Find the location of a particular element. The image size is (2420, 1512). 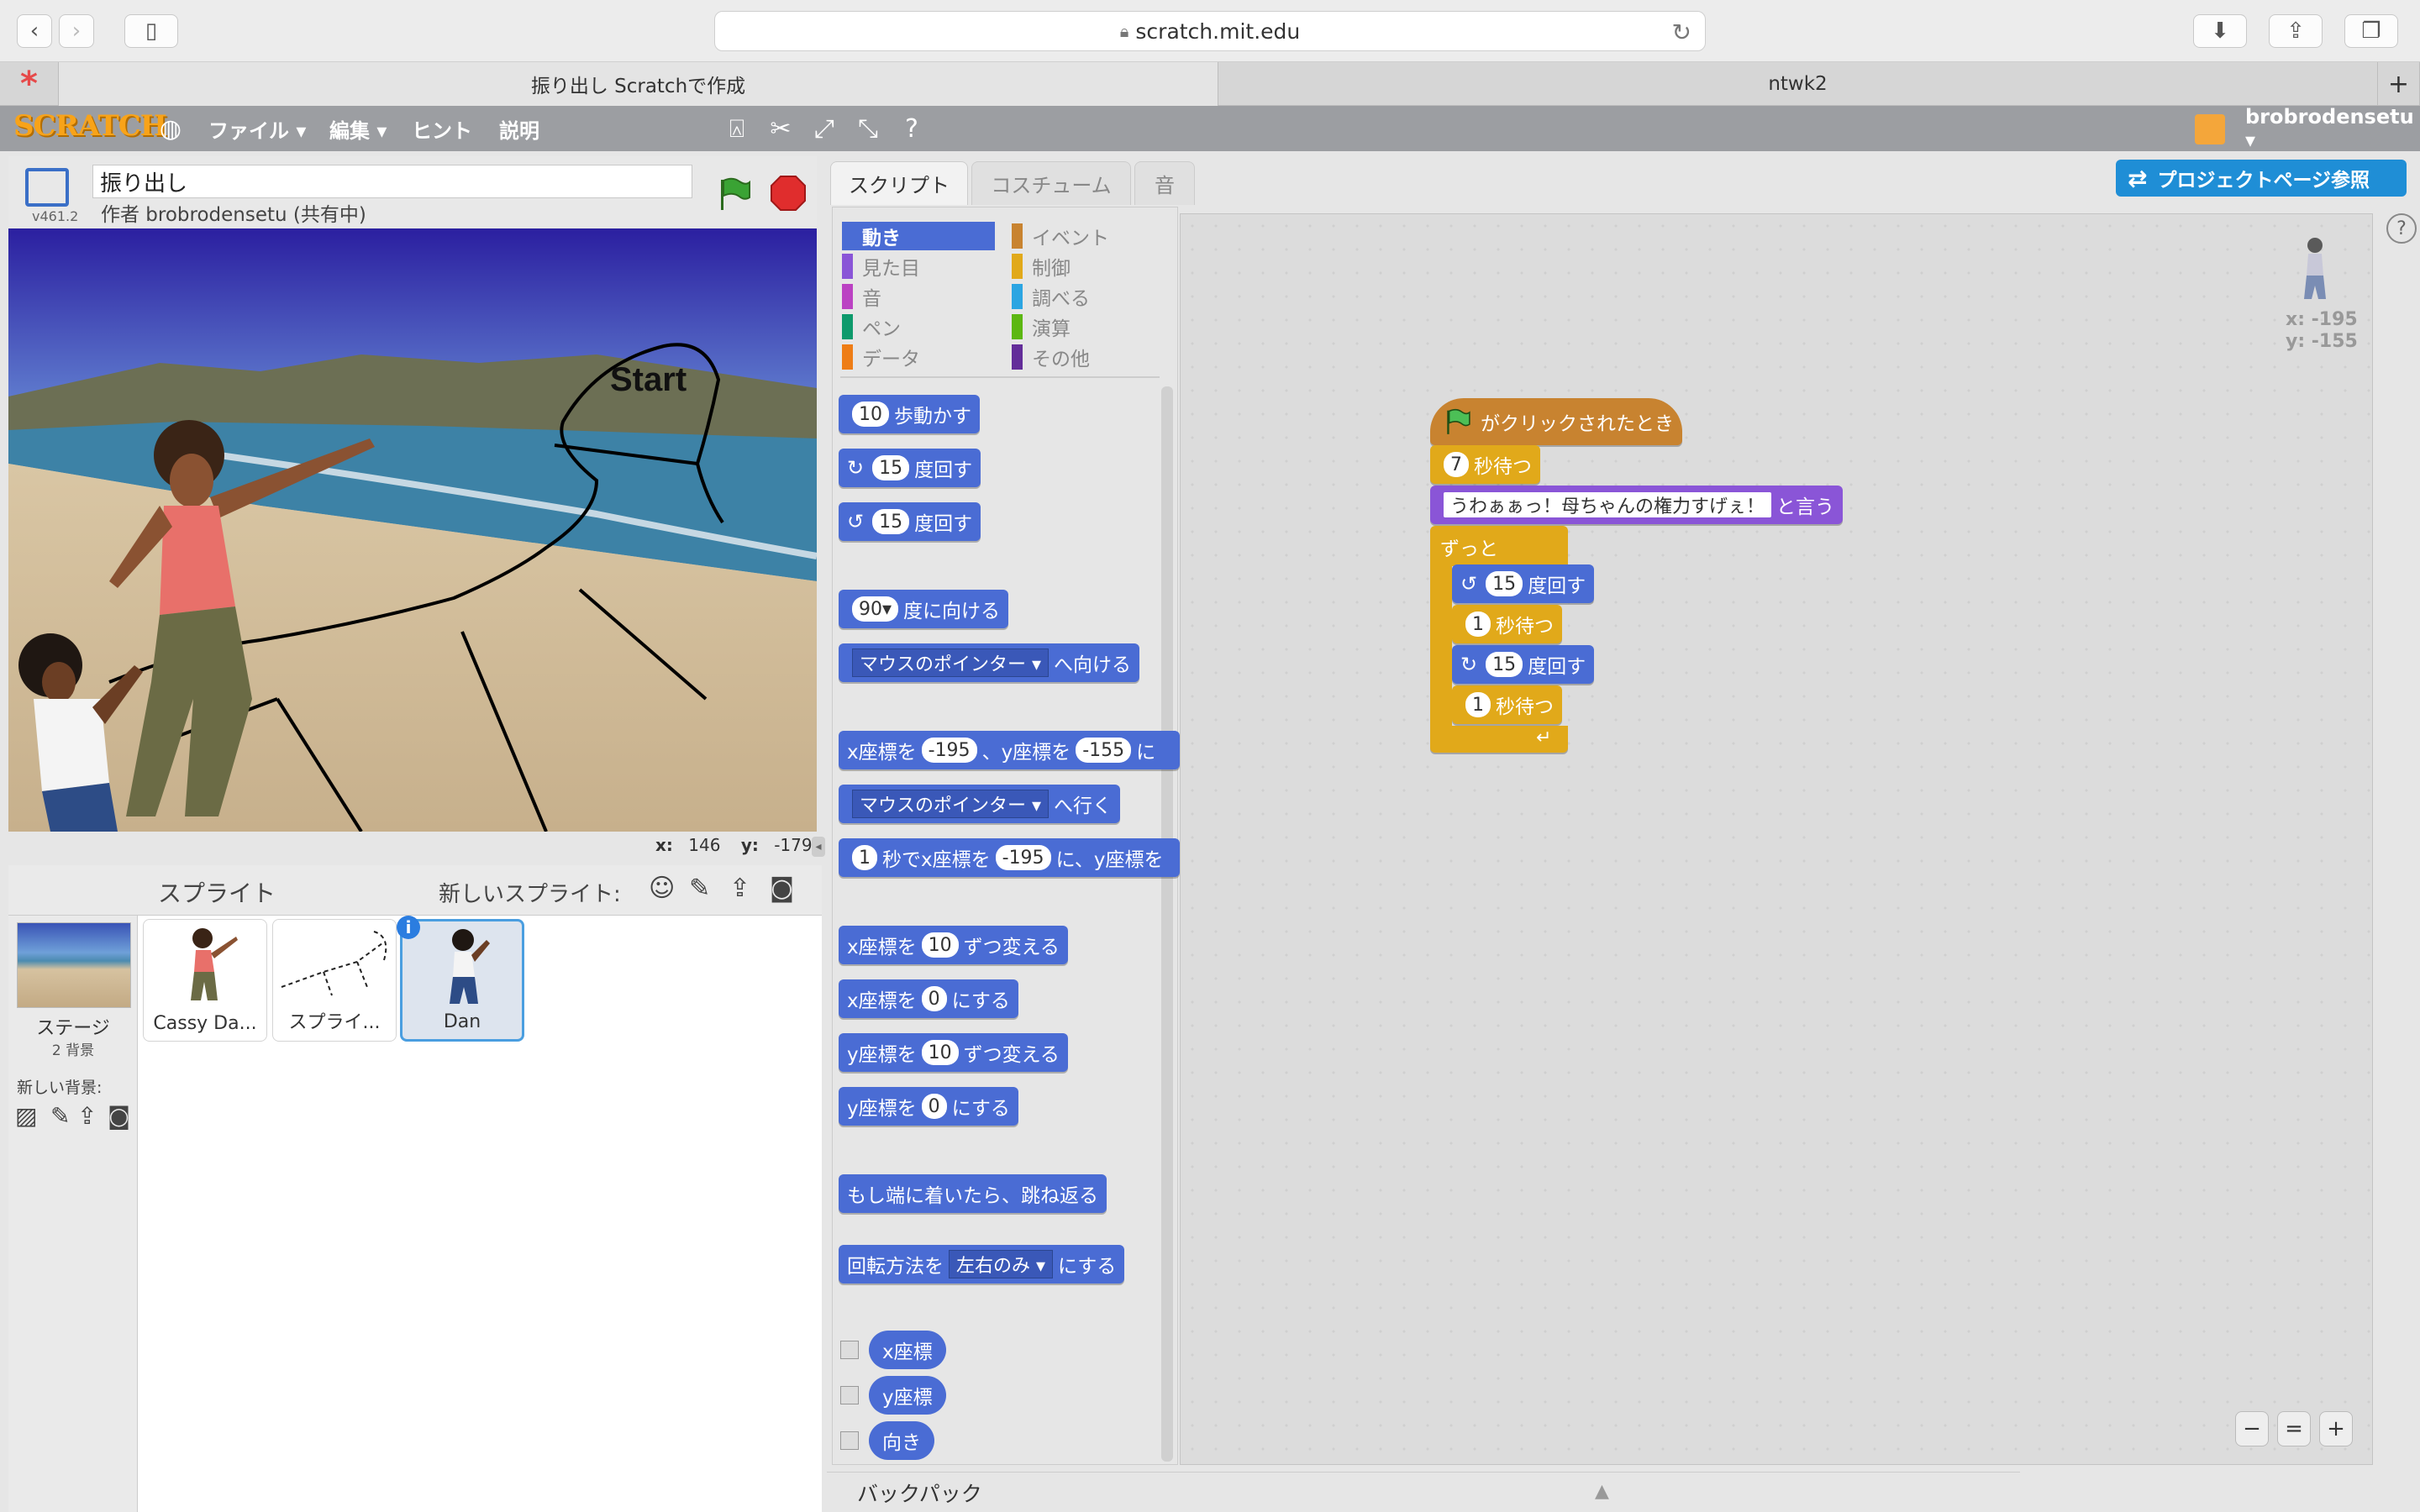

category-sound: 音 is located at coordinates (918, 296).